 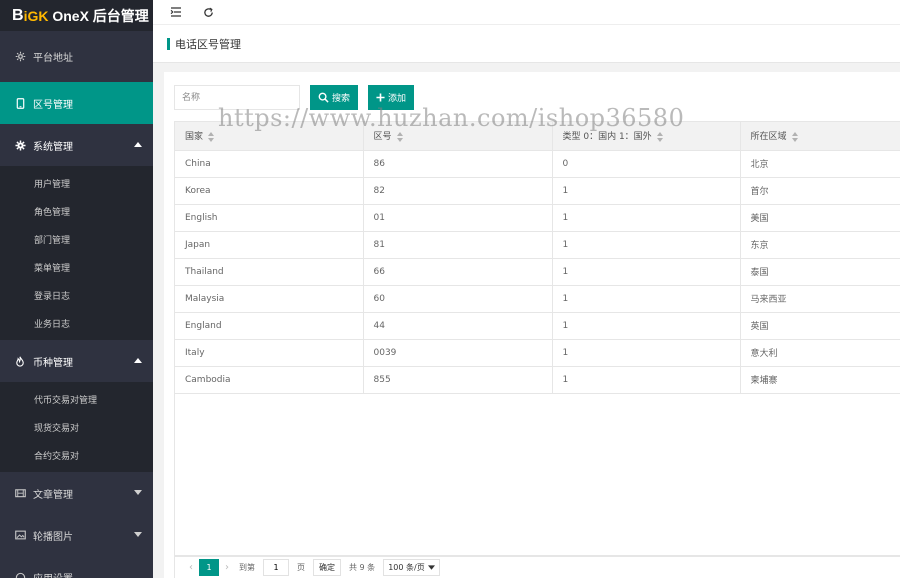 I want to click on cell-area-code: 855, so click(x=458, y=380).